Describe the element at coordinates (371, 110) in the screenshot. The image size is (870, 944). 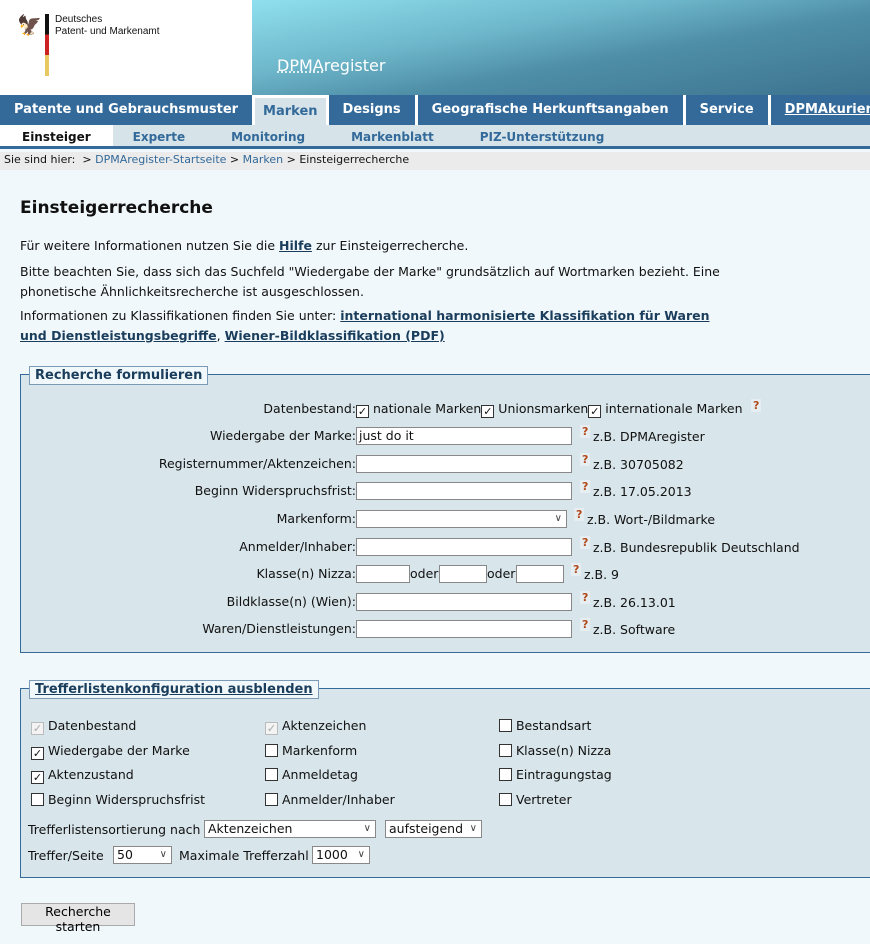
I see `nav-designs: Designs` at that location.